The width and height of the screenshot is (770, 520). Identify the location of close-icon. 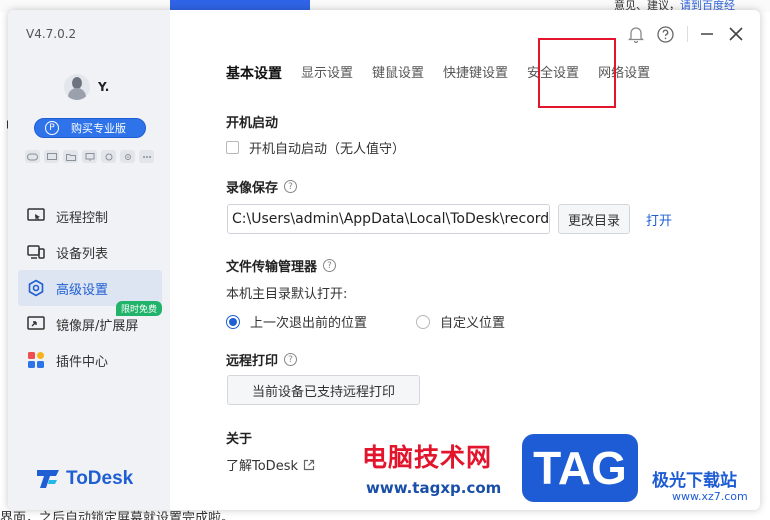
(736, 34).